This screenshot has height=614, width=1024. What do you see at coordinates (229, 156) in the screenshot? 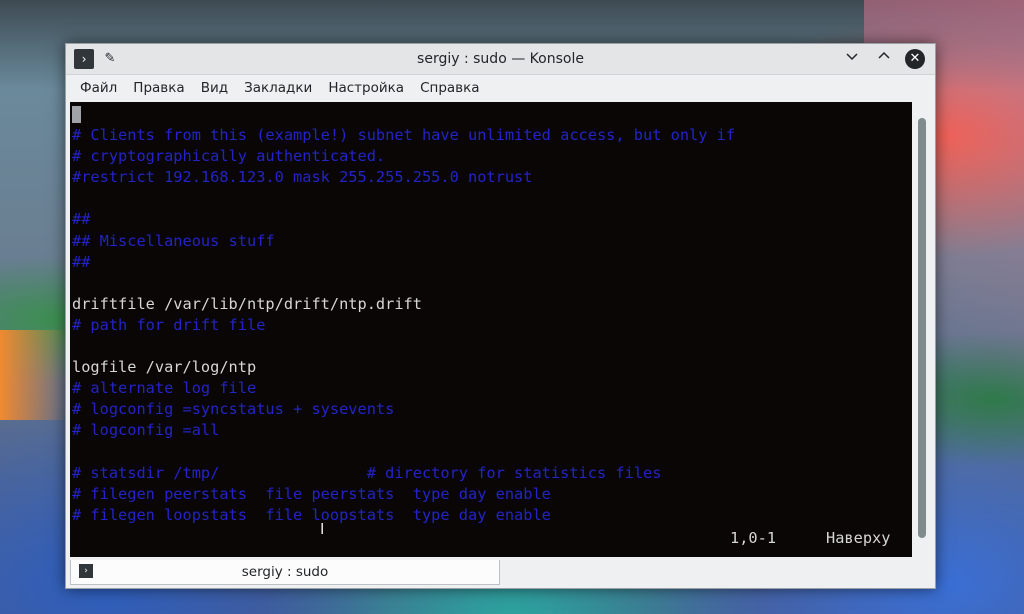
I see `terminal-line: # cryptographically authenticated.` at bounding box center [229, 156].